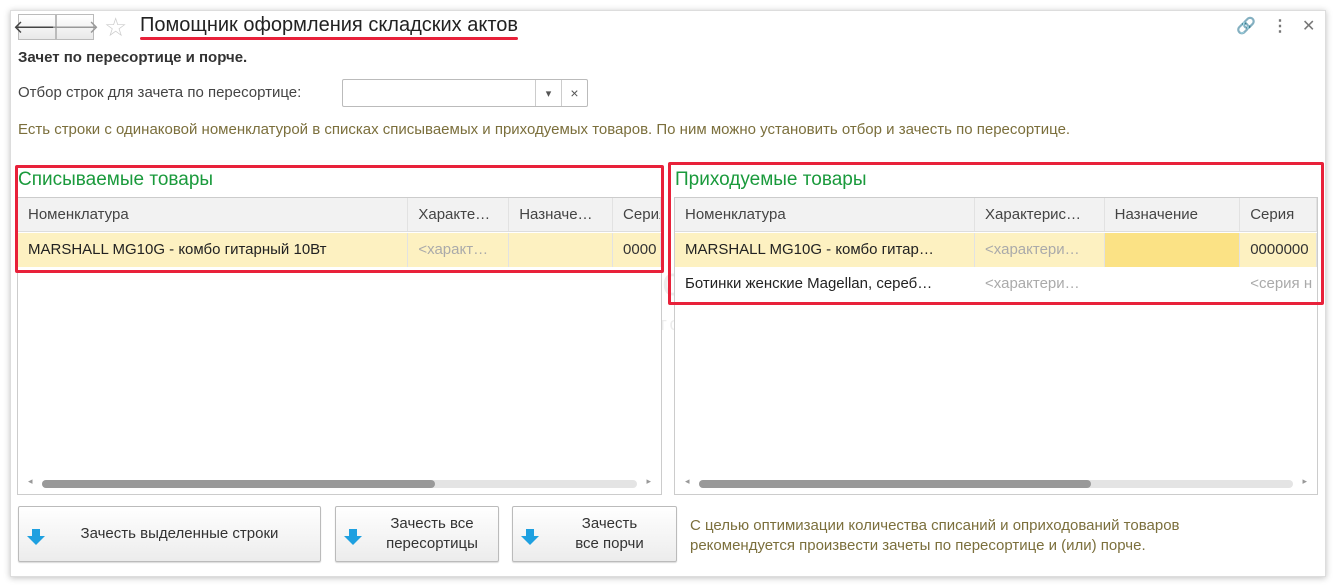 This screenshot has height=587, width=1336. I want to click on filter-label: Отбор строк для зачета по пересортице:, so click(160, 92).